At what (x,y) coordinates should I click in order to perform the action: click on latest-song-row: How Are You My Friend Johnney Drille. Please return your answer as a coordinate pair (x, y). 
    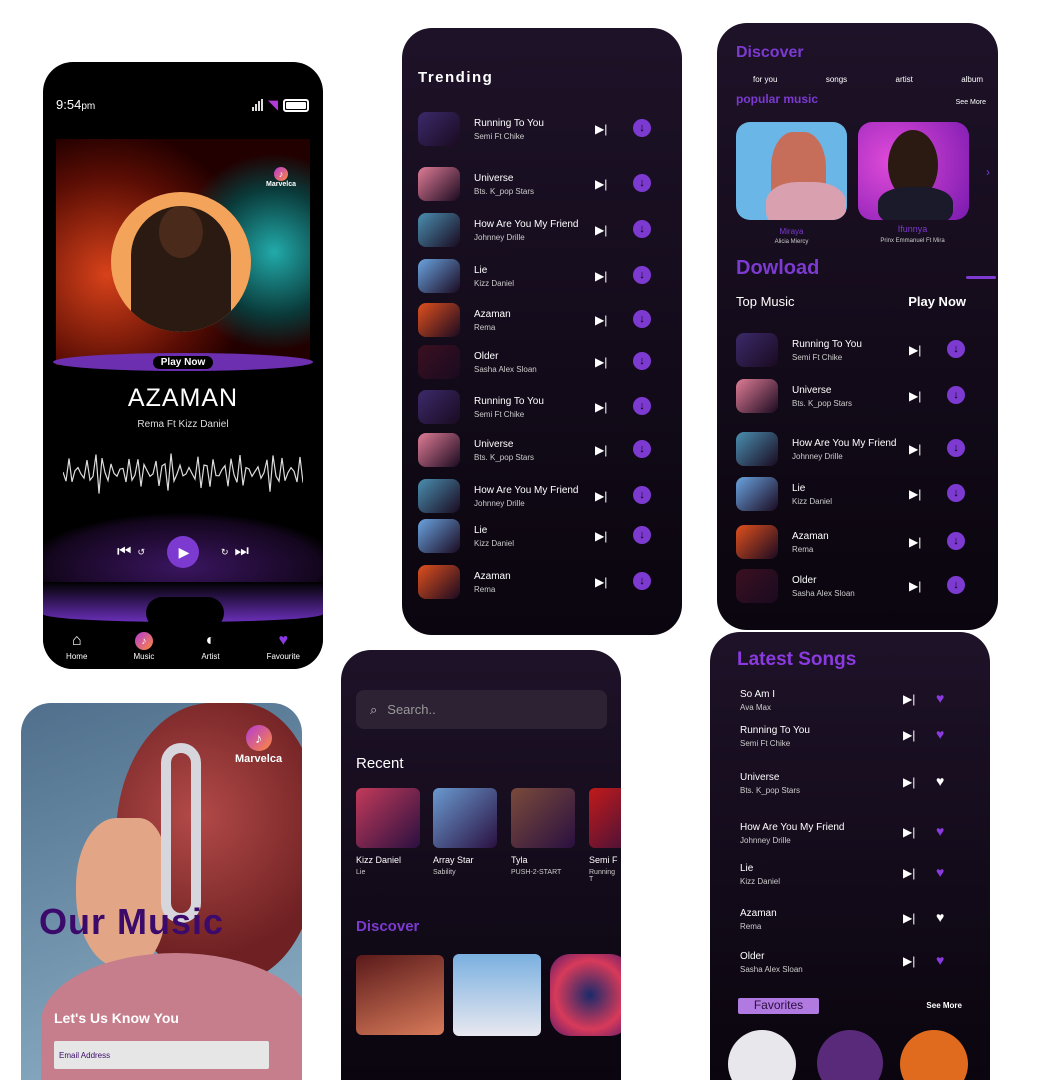
    Looking at the image, I should click on (792, 833).